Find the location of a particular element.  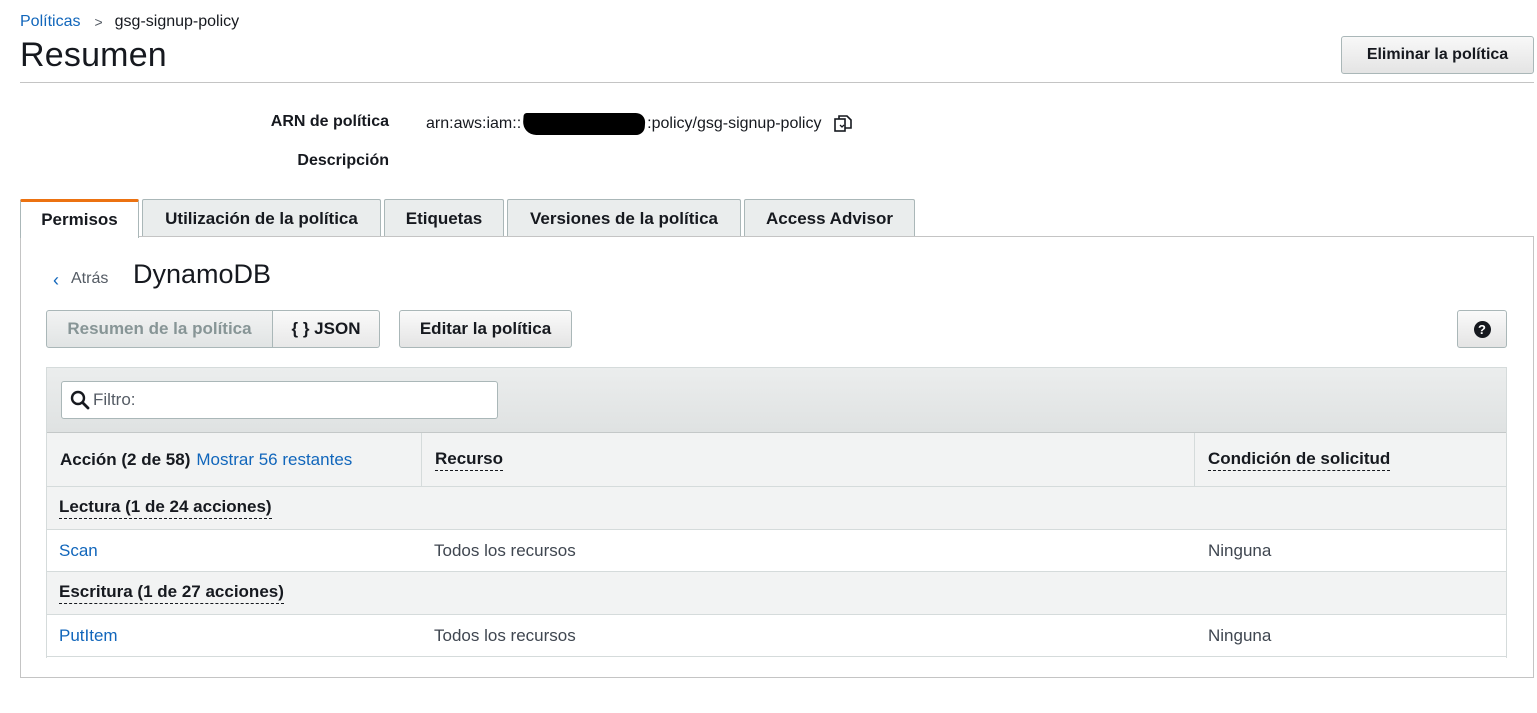

group-row-write: Escritura (1 de 27 acciones) is located at coordinates (776, 593).